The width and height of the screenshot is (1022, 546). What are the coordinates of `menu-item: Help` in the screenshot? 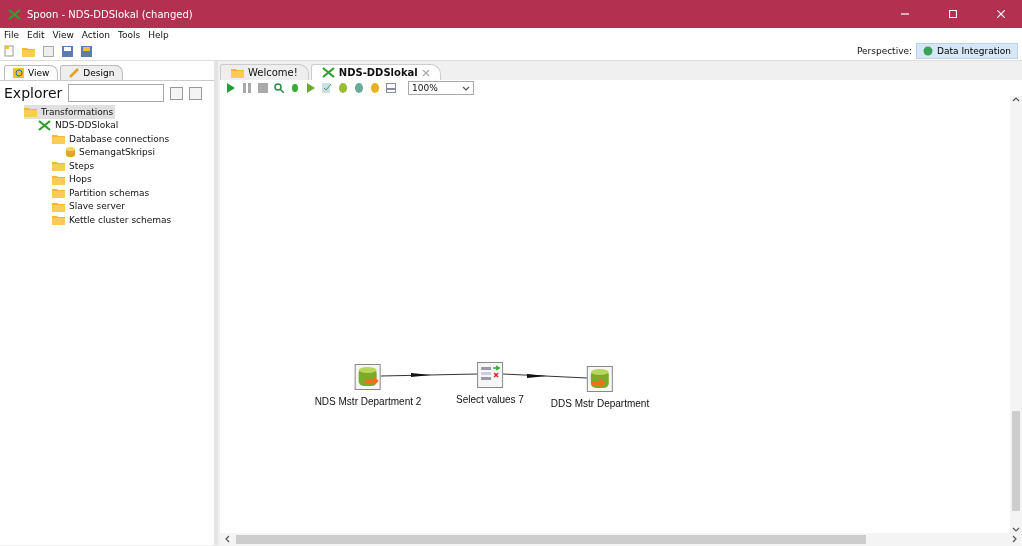 It's located at (158, 35).